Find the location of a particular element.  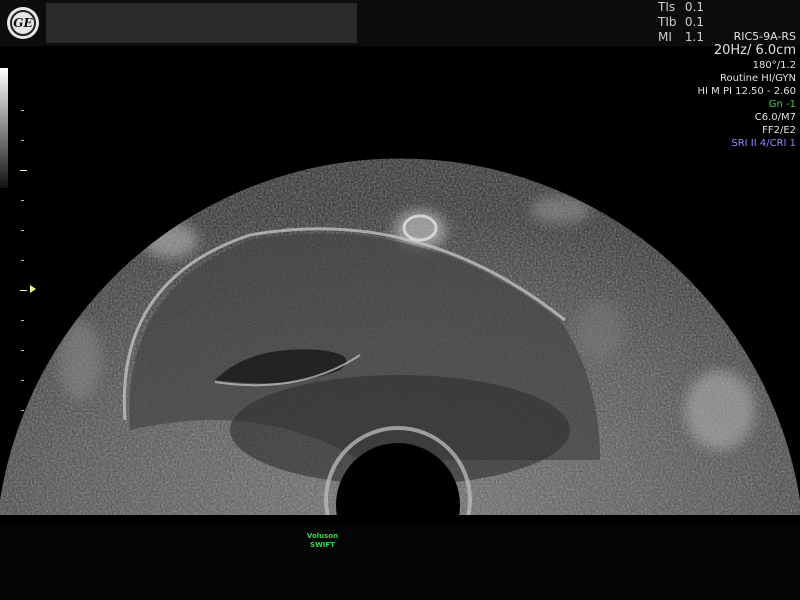

ge-logo-icon: GE is located at coordinates (23, 23).